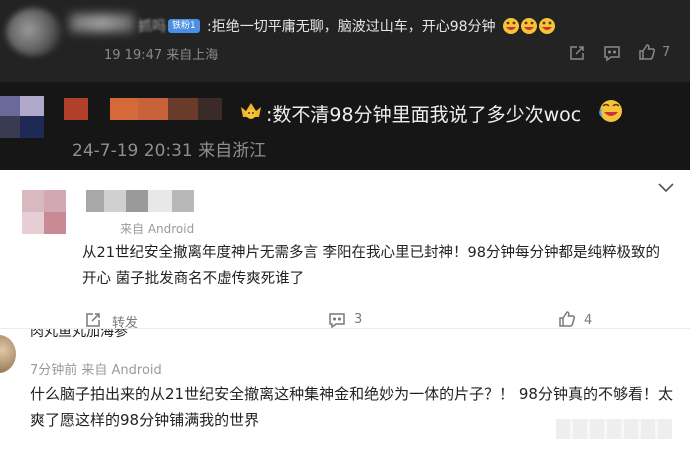  Describe the element at coordinates (666, 189) in the screenshot. I see `chevron-down-icon` at that location.